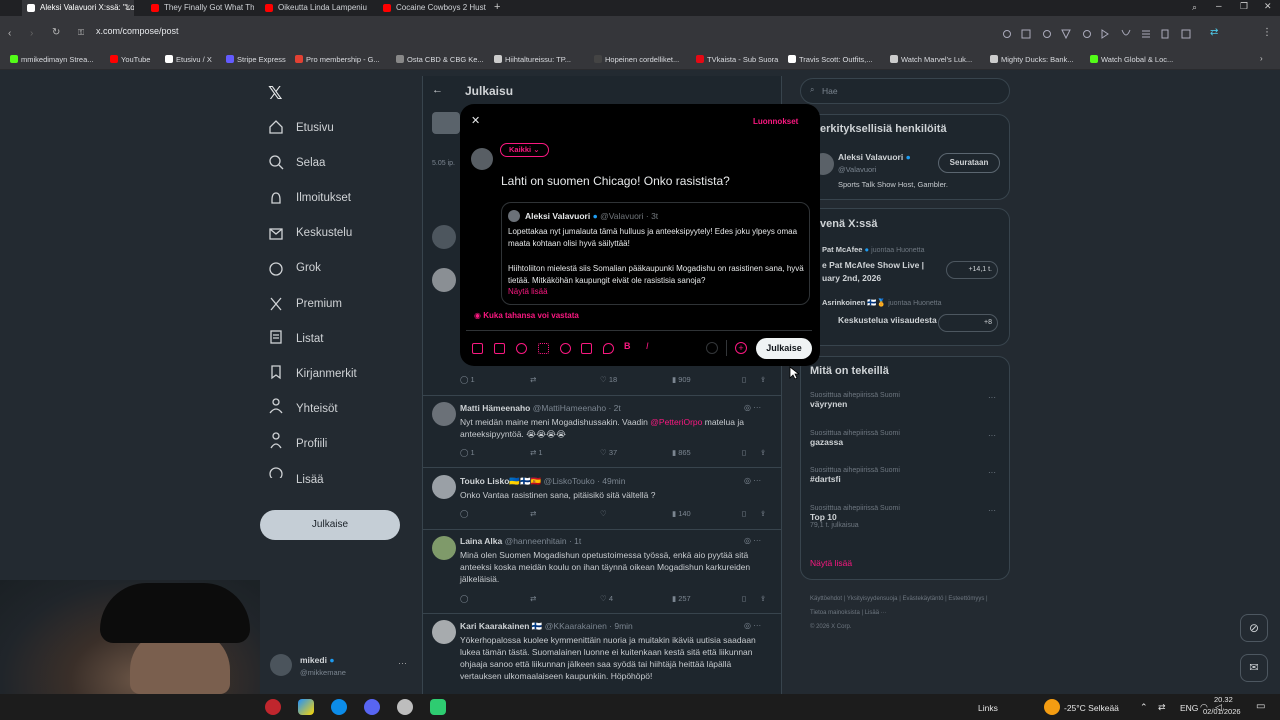 The width and height of the screenshot is (1280, 720). What do you see at coordinates (310, 163) in the screenshot?
I see `sidebar-item-explore: Selaa` at bounding box center [310, 163].